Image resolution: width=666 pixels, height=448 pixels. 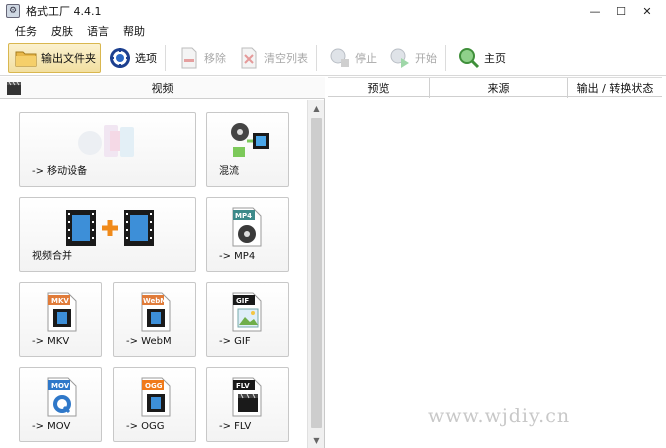 I want to click on scrollbar-thumb, so click(x=316, y=273).